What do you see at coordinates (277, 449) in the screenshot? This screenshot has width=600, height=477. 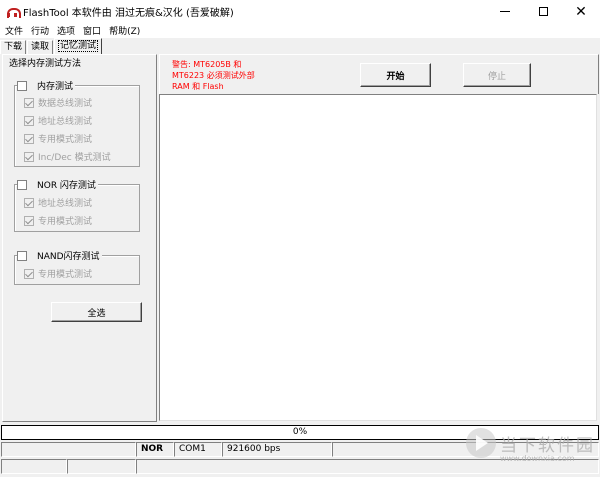 I see `status-baud-rate: 921600 bps` at bounding box center [277, 449].